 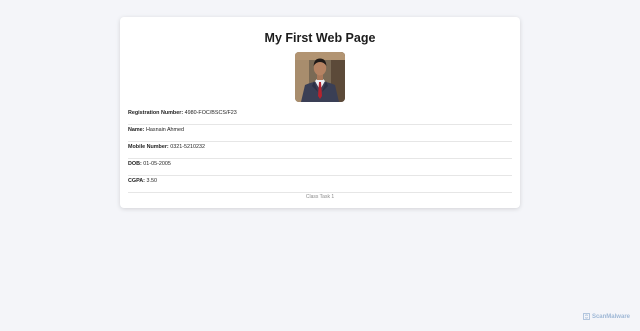 What do you see at coordinates (148, 147) in the screenshot?
I see `detail-label: Mobile Number:` at bounding box center [148, 147].